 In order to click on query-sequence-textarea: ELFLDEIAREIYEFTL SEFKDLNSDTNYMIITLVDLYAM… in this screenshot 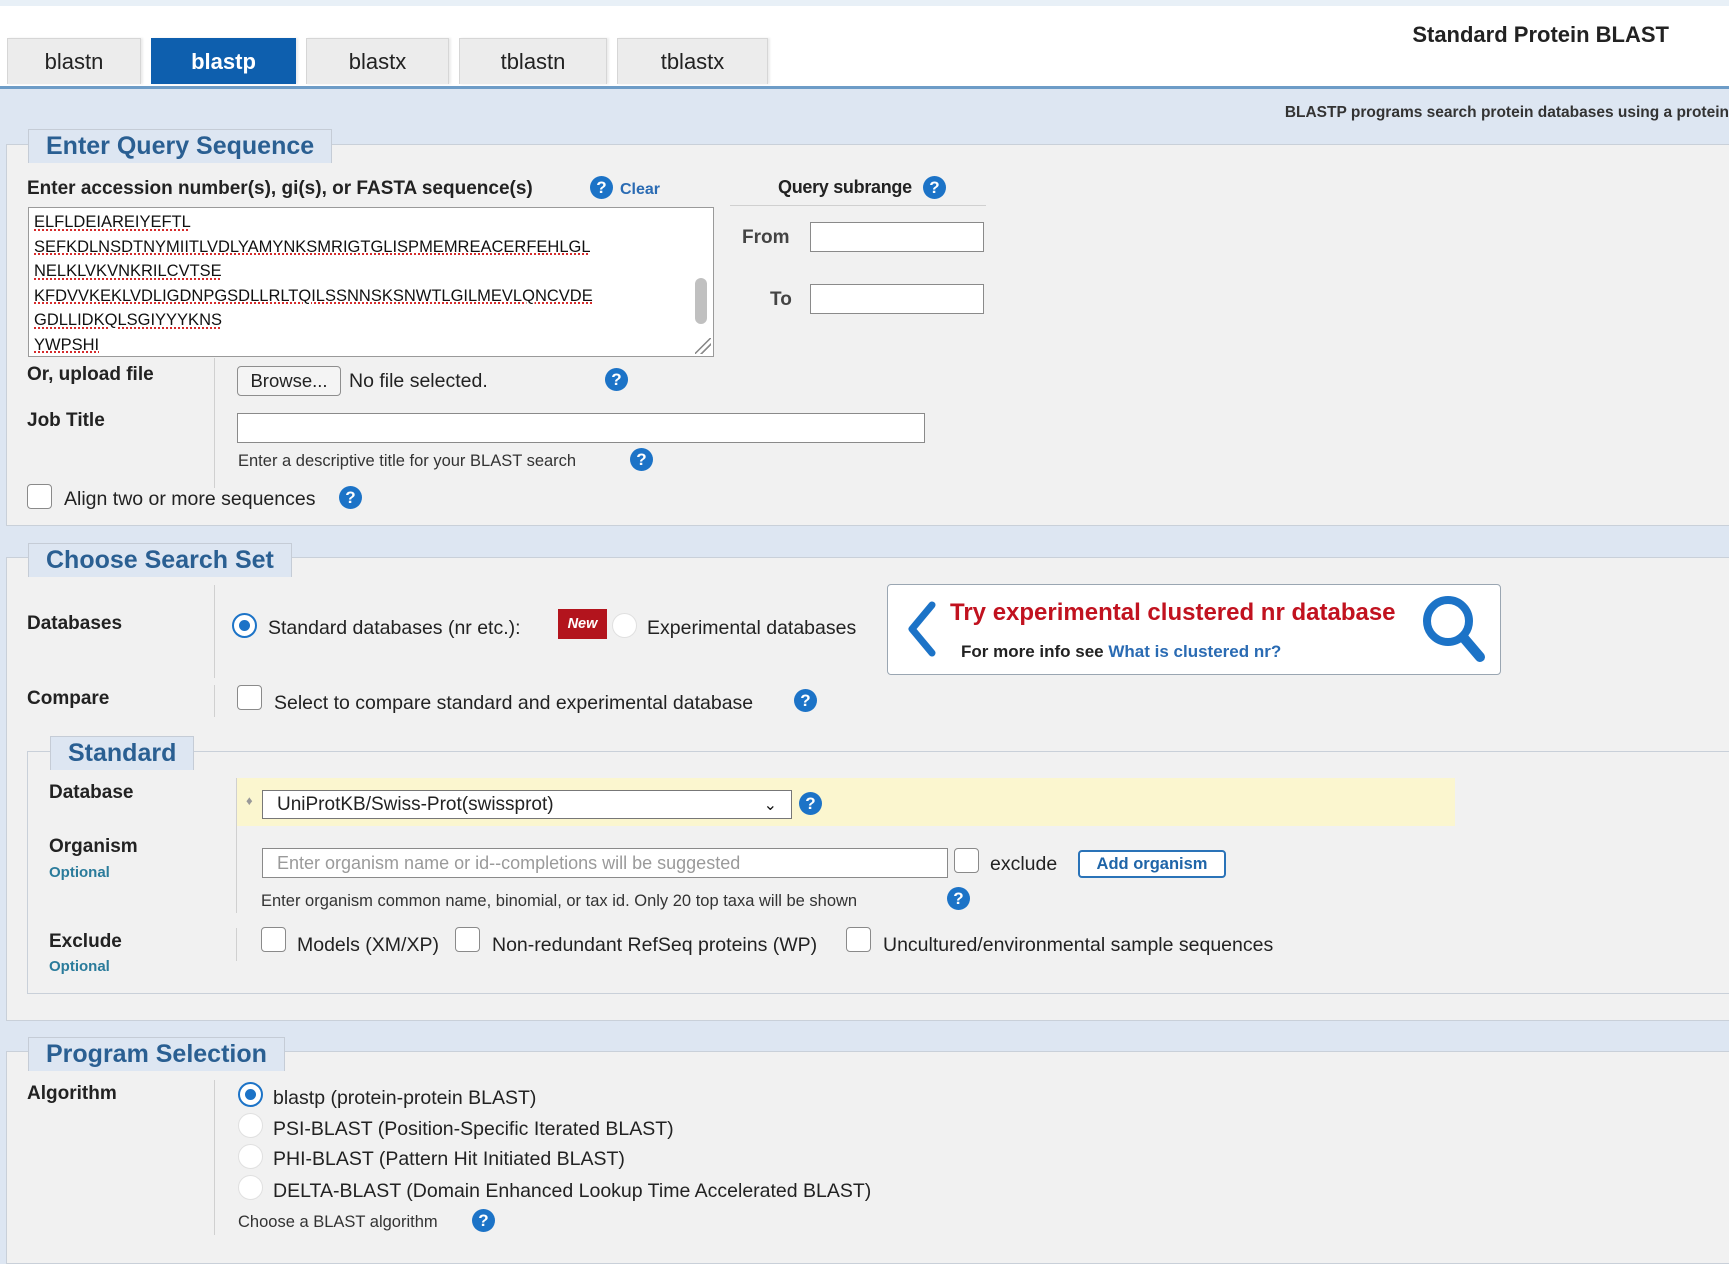, I will do `click(371, 282)`.